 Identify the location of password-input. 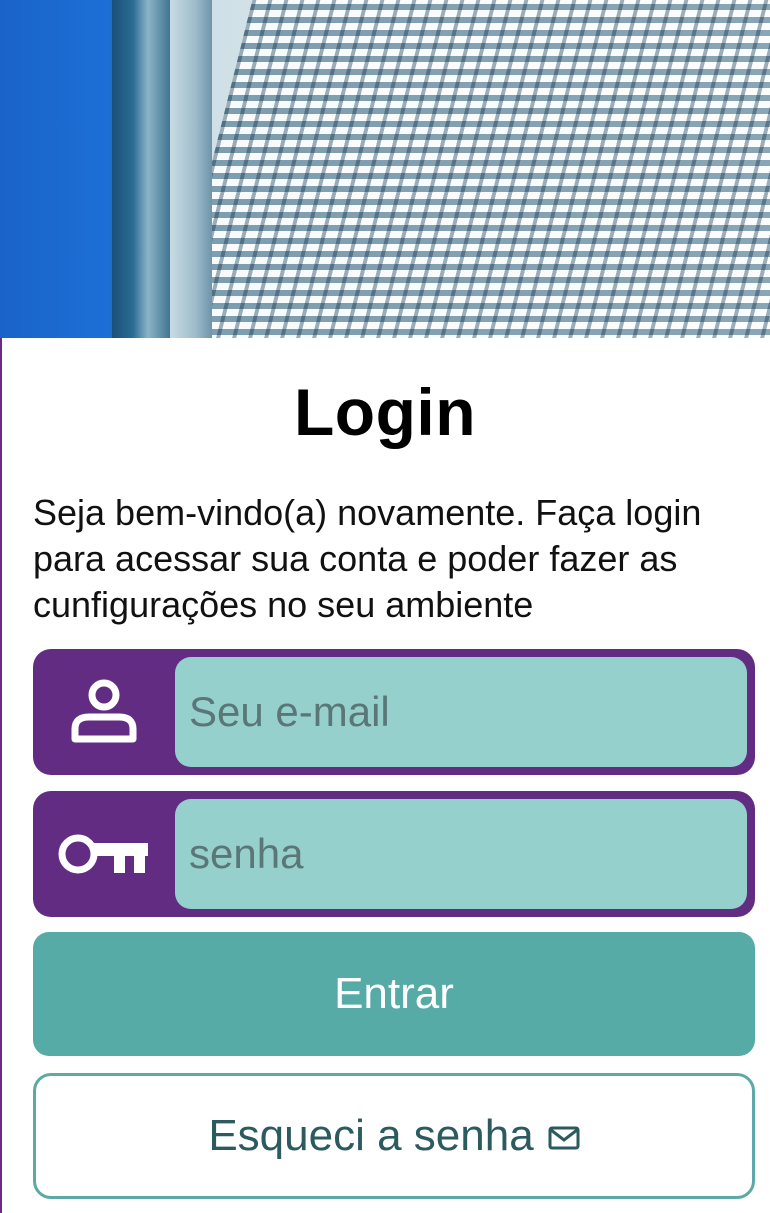
(461, 854).